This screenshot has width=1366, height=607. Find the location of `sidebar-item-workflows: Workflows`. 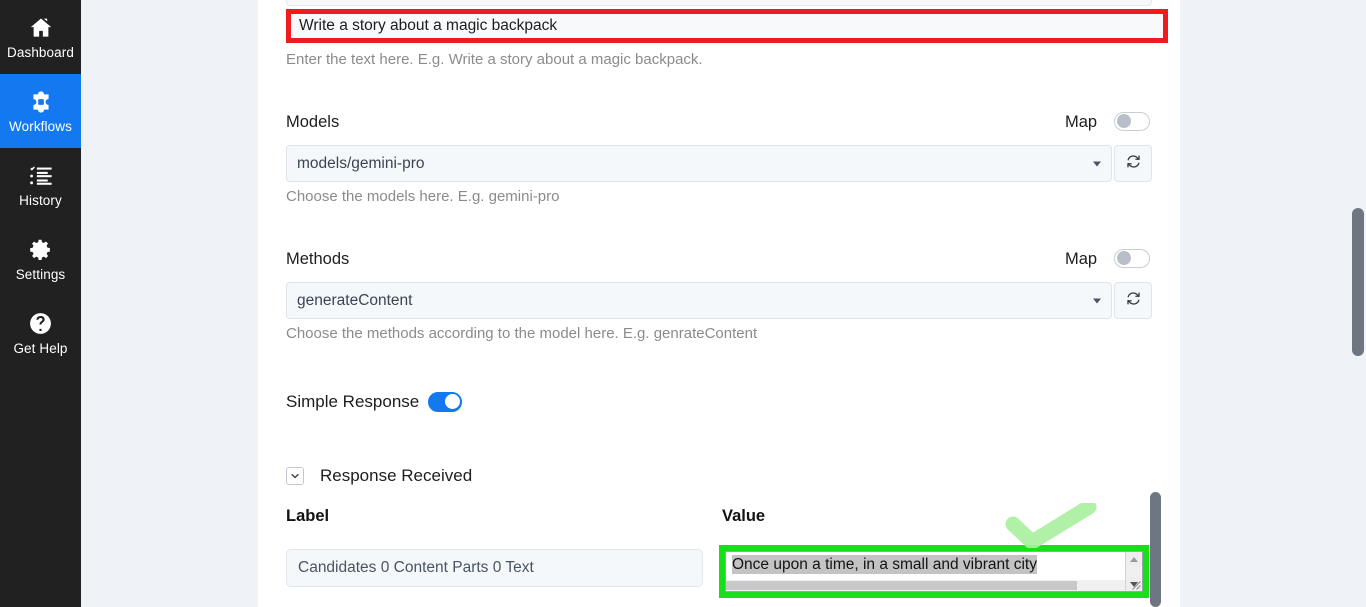

sidebar-item-workflows: Workflows is located at coordinates (40, 111).